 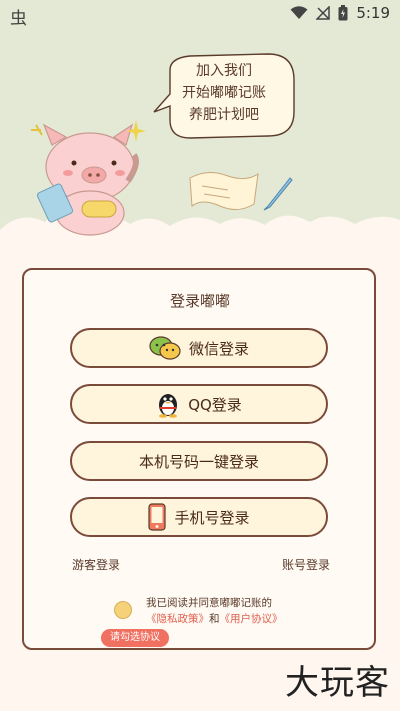 I want to click on sparkle-icon, so click(x=136, y=131).